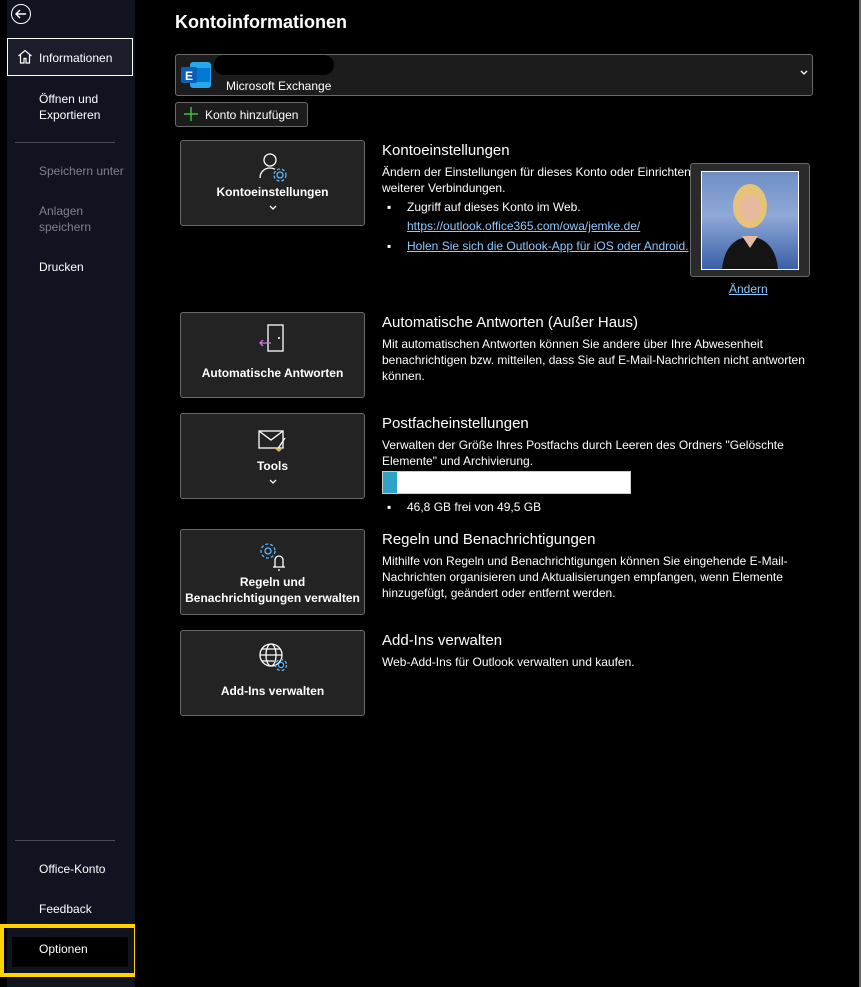 The height and width of the screenshot is (987, 861). I want to click on exchange-letter: E, so click(189, 76).